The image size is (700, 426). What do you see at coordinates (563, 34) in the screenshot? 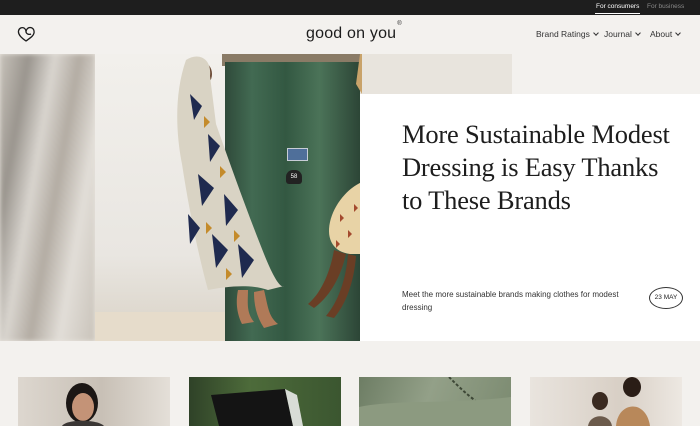
I see `nav-label: Brand Ratings` at bounding box center [563, 34].